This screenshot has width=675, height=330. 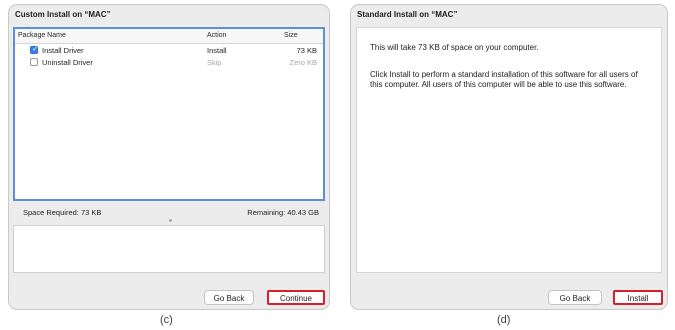 What do you see at coordinates (291, 35) in the screenshot?
I see `column-size: Size` at bounding box center [291, 35].